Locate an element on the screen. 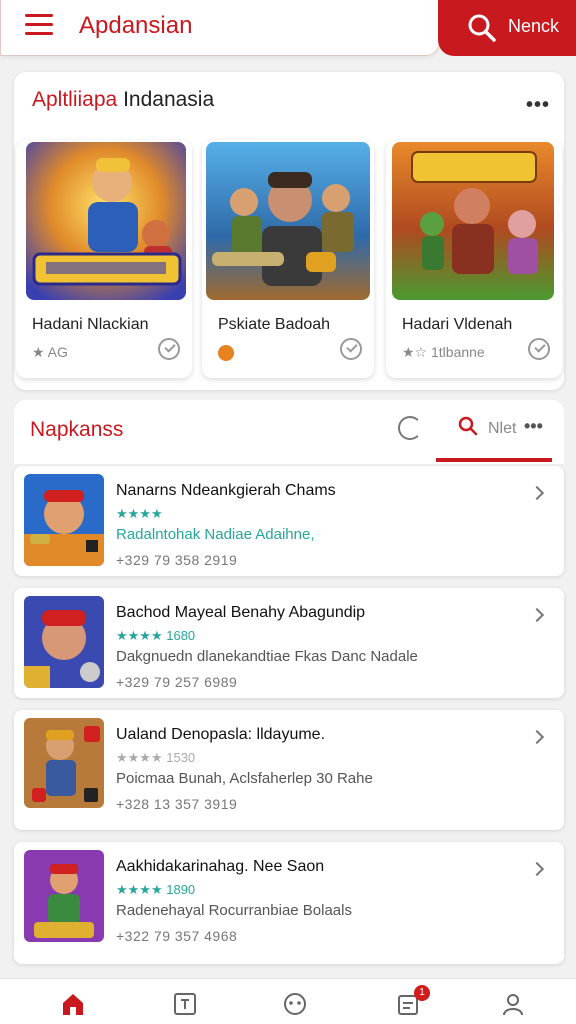  list-item-description: Radalntohak Nadiae Adaihne, is located at coordinates (215, 534).